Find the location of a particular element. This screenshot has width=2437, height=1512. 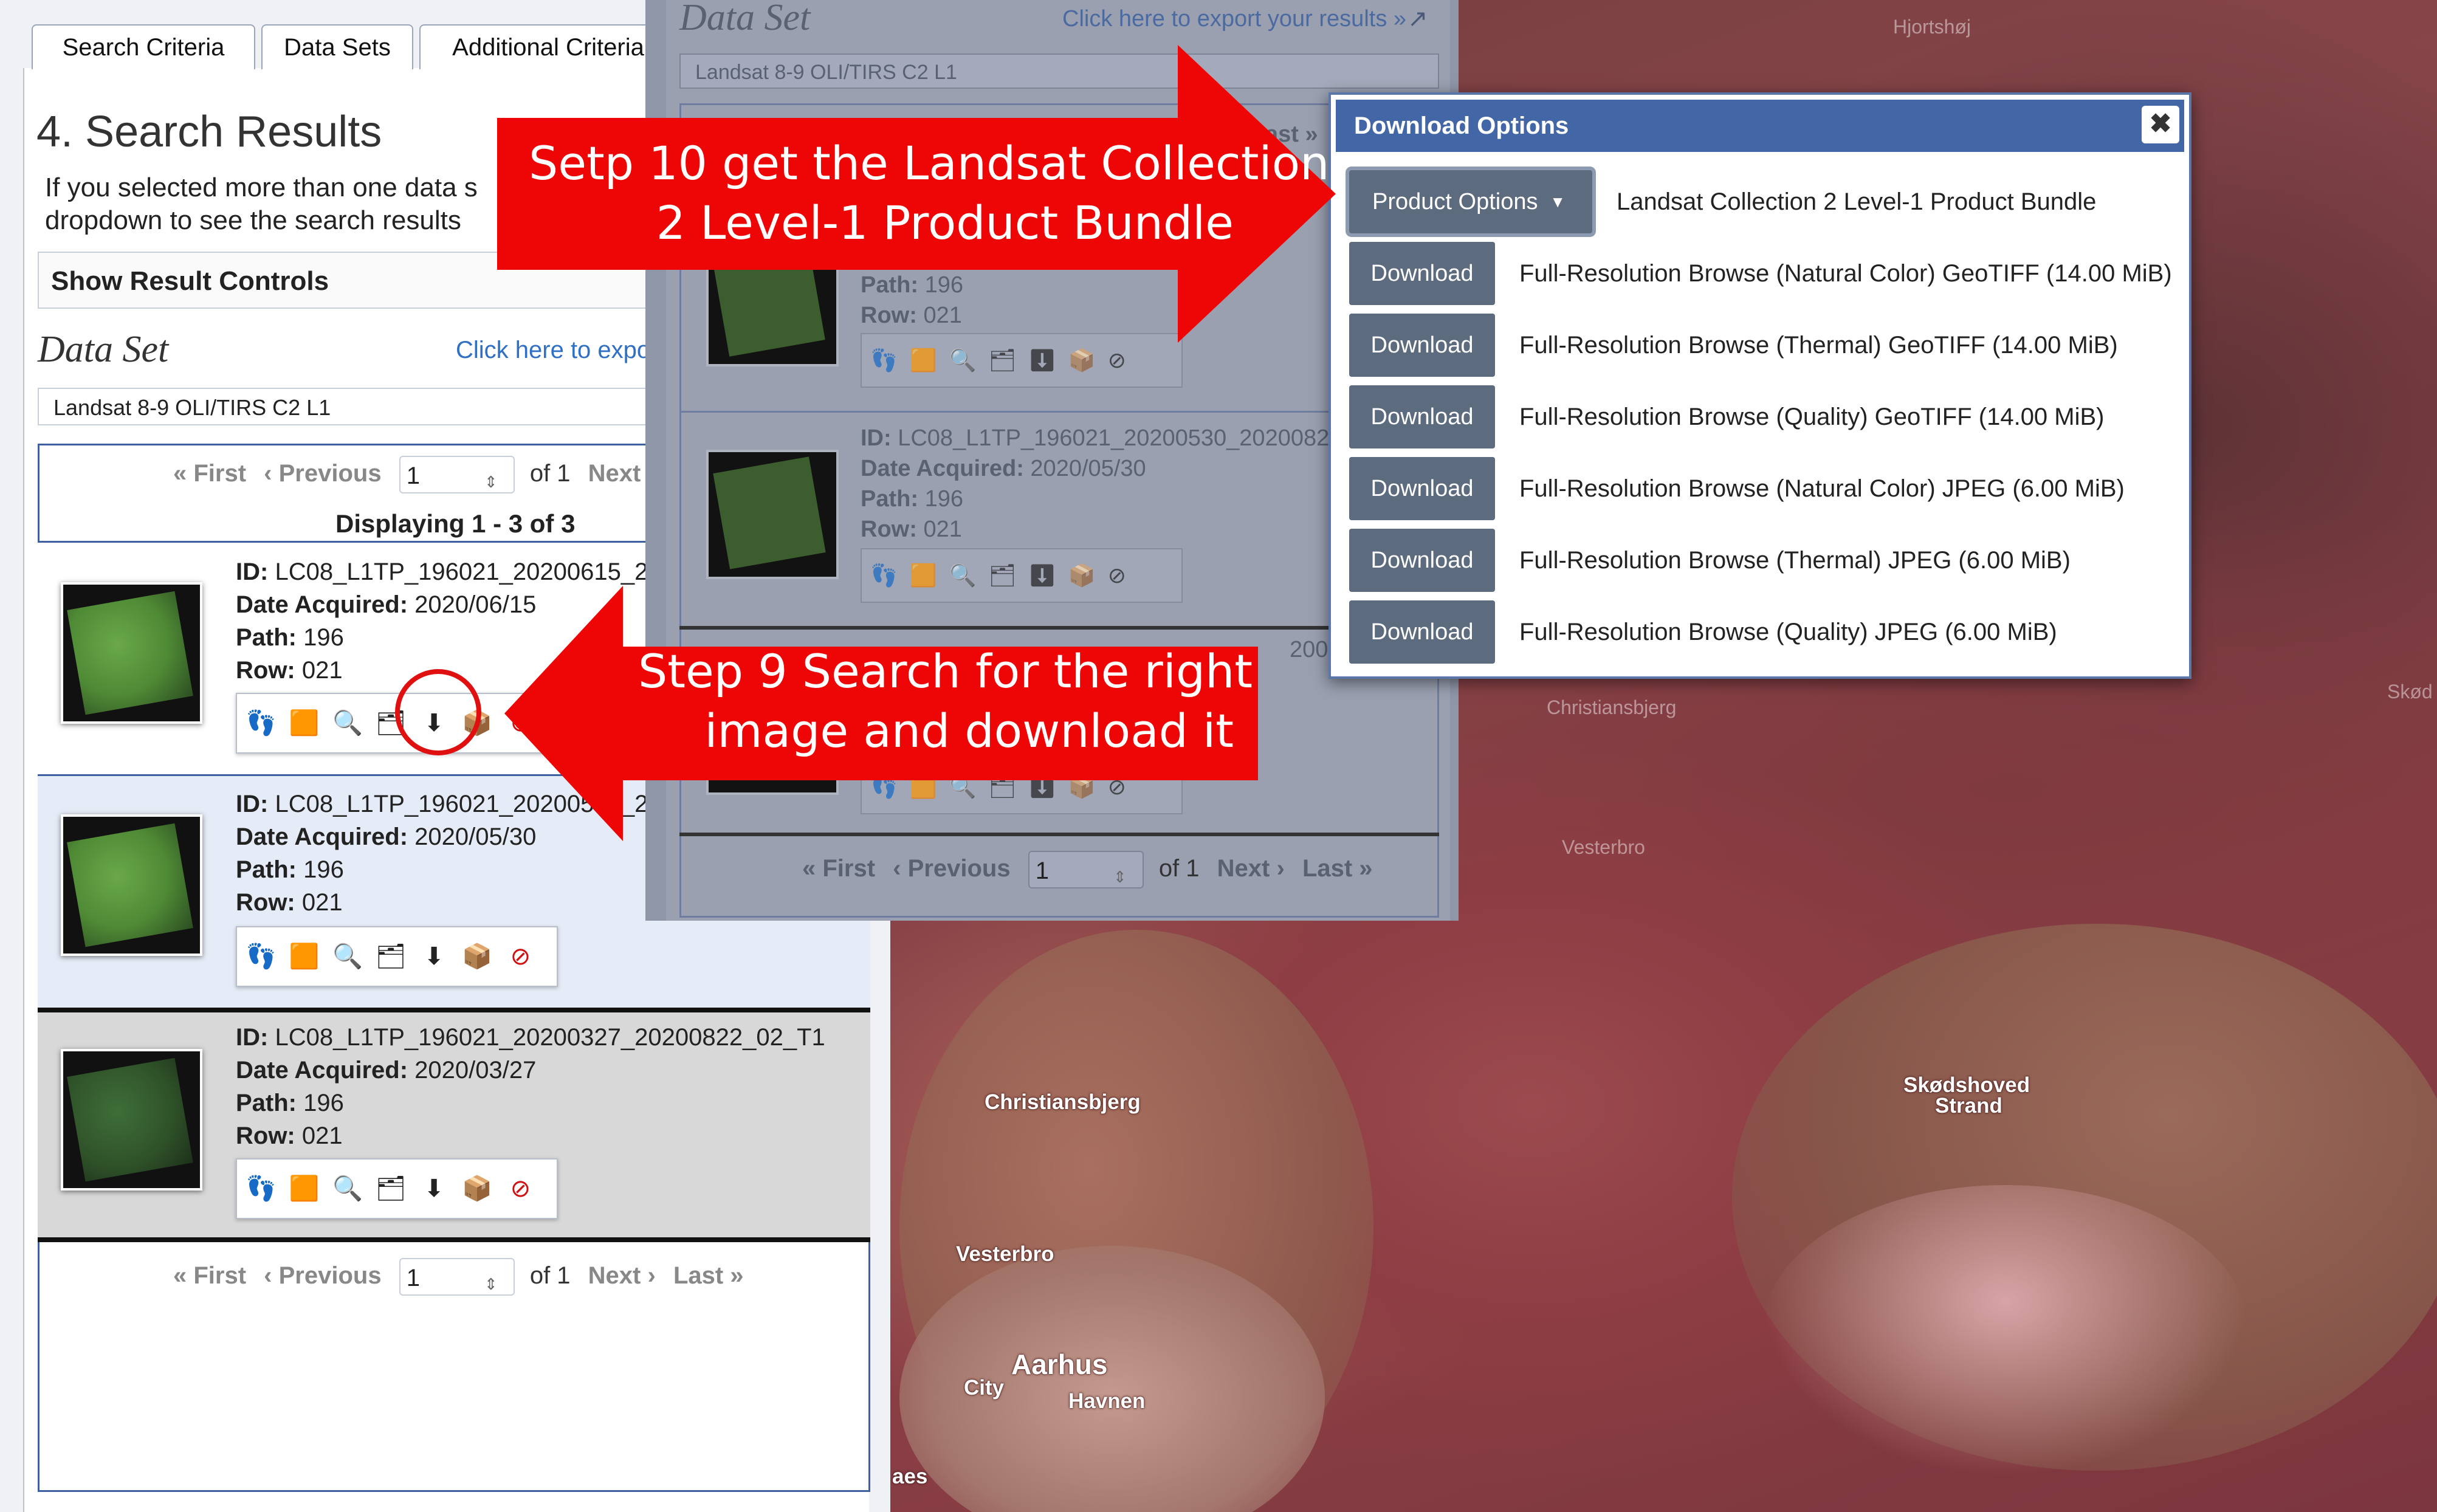

result-id: LC08_L1TP_196021_20200530_2020082 is located at coordinates (1114, 438).